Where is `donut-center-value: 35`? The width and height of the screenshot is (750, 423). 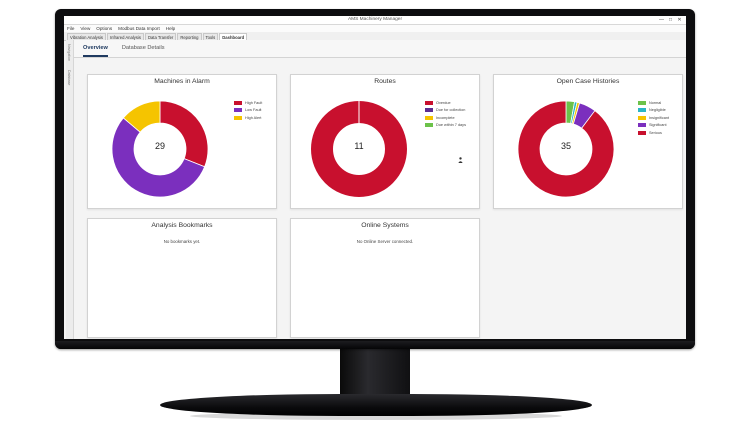
donut-center-value: 35 is located at coordinates (565, 146).